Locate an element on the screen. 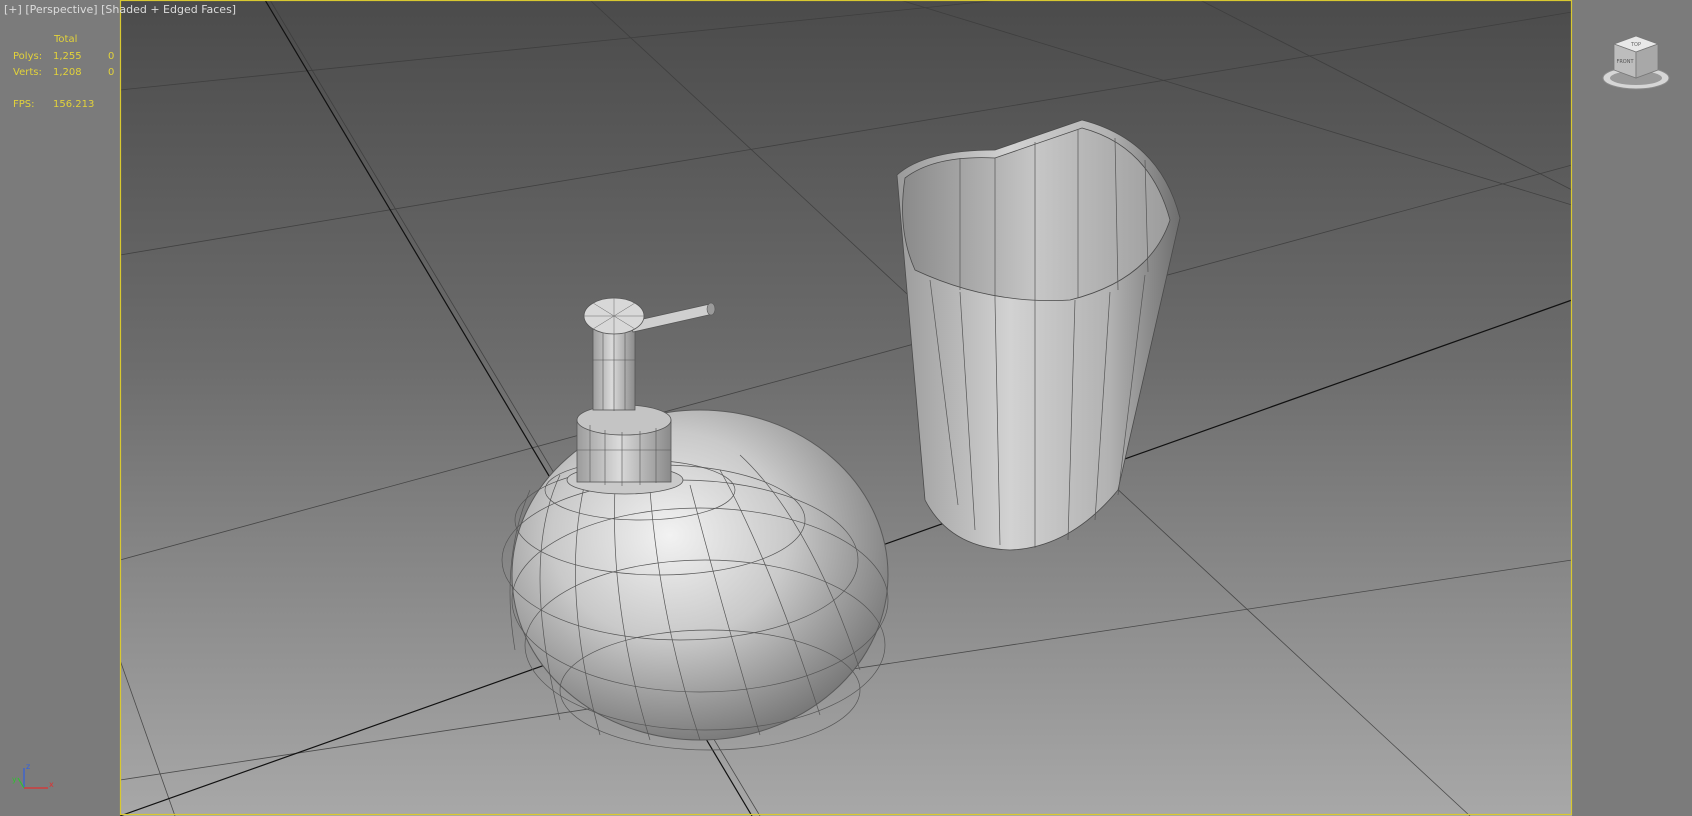 The image size is (1692, 816). viewport-shading-button: [Shaded + Edged Faces] is located at coordinates (168, 9).